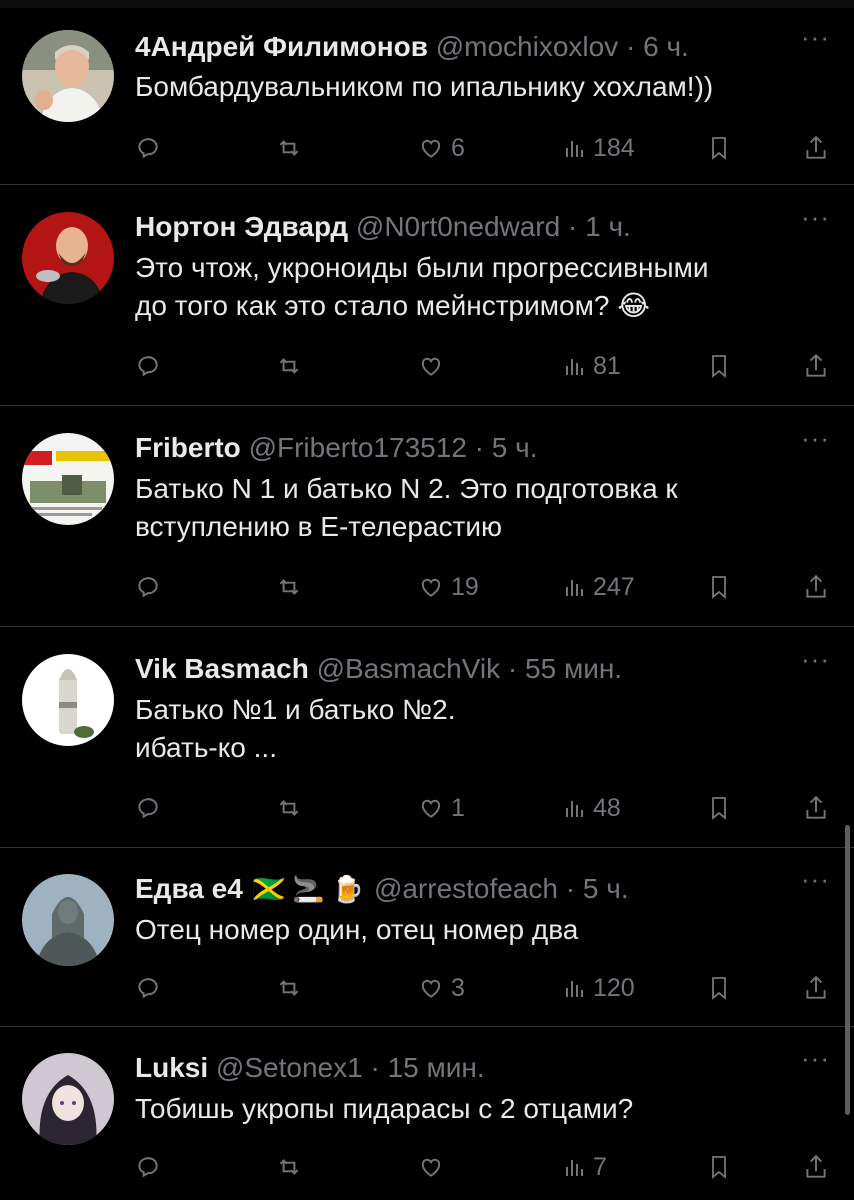 The width and height of the screenshot is (854, 1200). Describe the element at coordinates (188, 447) in the screenshot. I see `display-name: Friberto` at that location.